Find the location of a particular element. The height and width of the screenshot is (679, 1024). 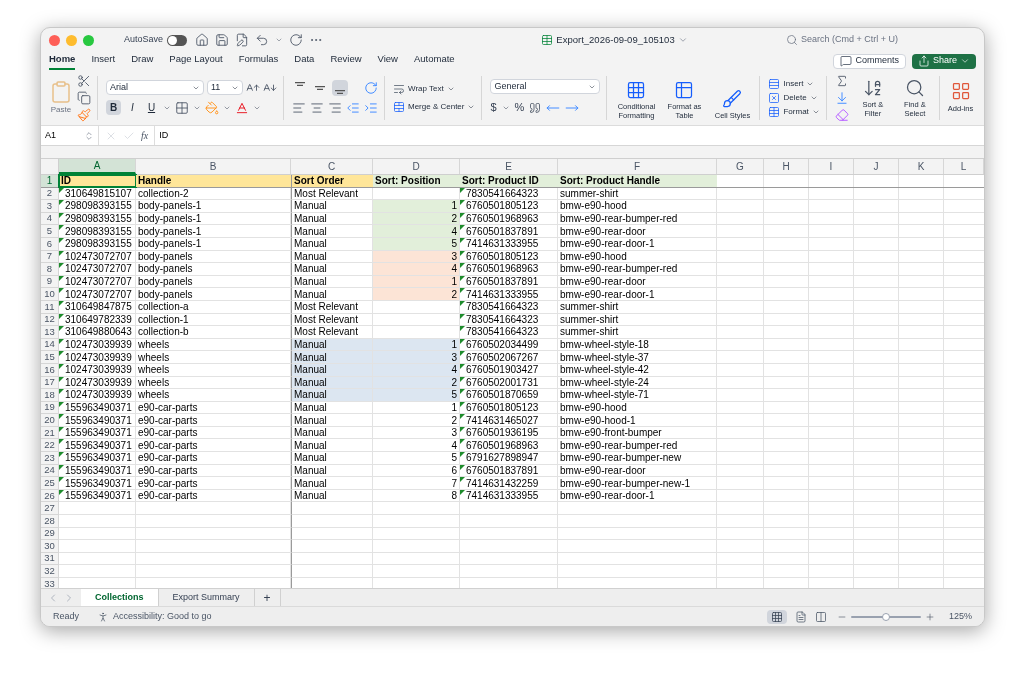

function-label: fx is located at coordinates (145, 135).